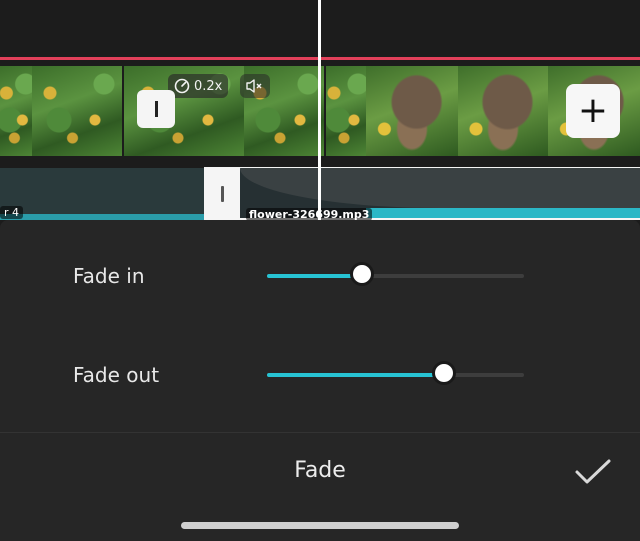 This screenshot has width=640, height=541. What do you see at coordinates (593, 472) in the screenshot?
I see `checkmark-icon` at bounding box center [593, 472].